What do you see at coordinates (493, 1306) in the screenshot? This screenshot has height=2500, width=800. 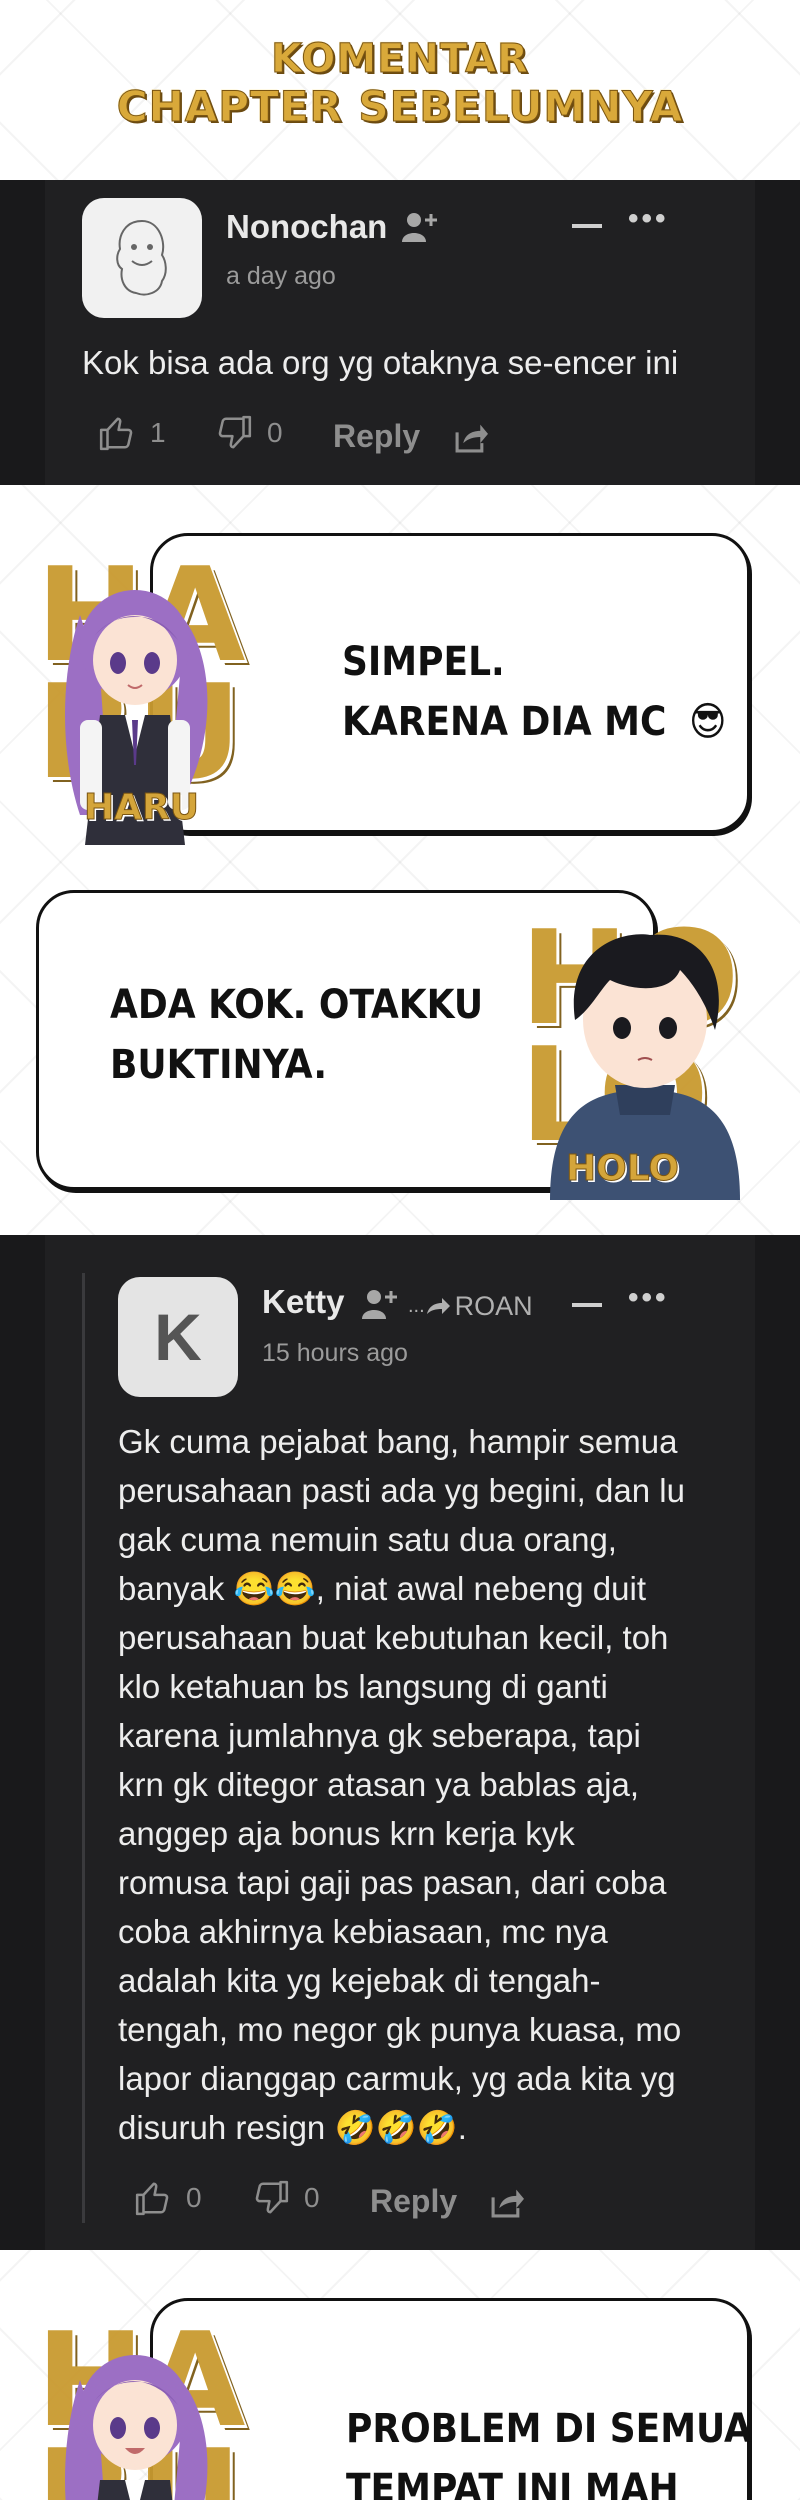 I see `reply-to-name: ROAN` at bounding box center [493, 1306].